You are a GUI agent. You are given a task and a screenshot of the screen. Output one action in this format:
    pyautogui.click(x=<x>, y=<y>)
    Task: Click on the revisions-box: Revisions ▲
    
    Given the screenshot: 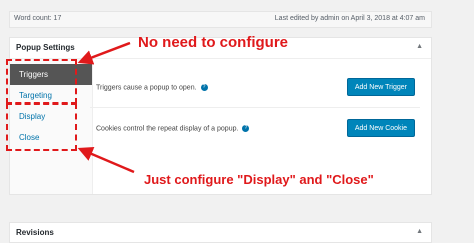 What is the action you would take?
    pyautogui.click(x=220, y=232)
    